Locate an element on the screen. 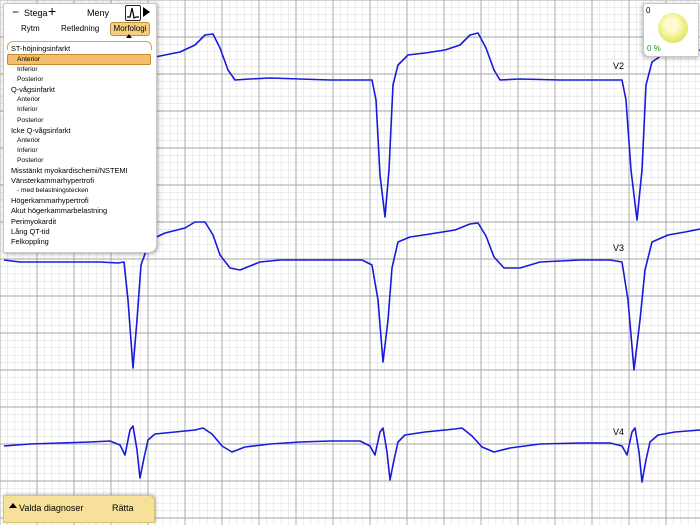 The width and height of the screenshot is (700, 525). tab-bar: Rytm Retledning Morfologi is located at coordinates (80, 29).